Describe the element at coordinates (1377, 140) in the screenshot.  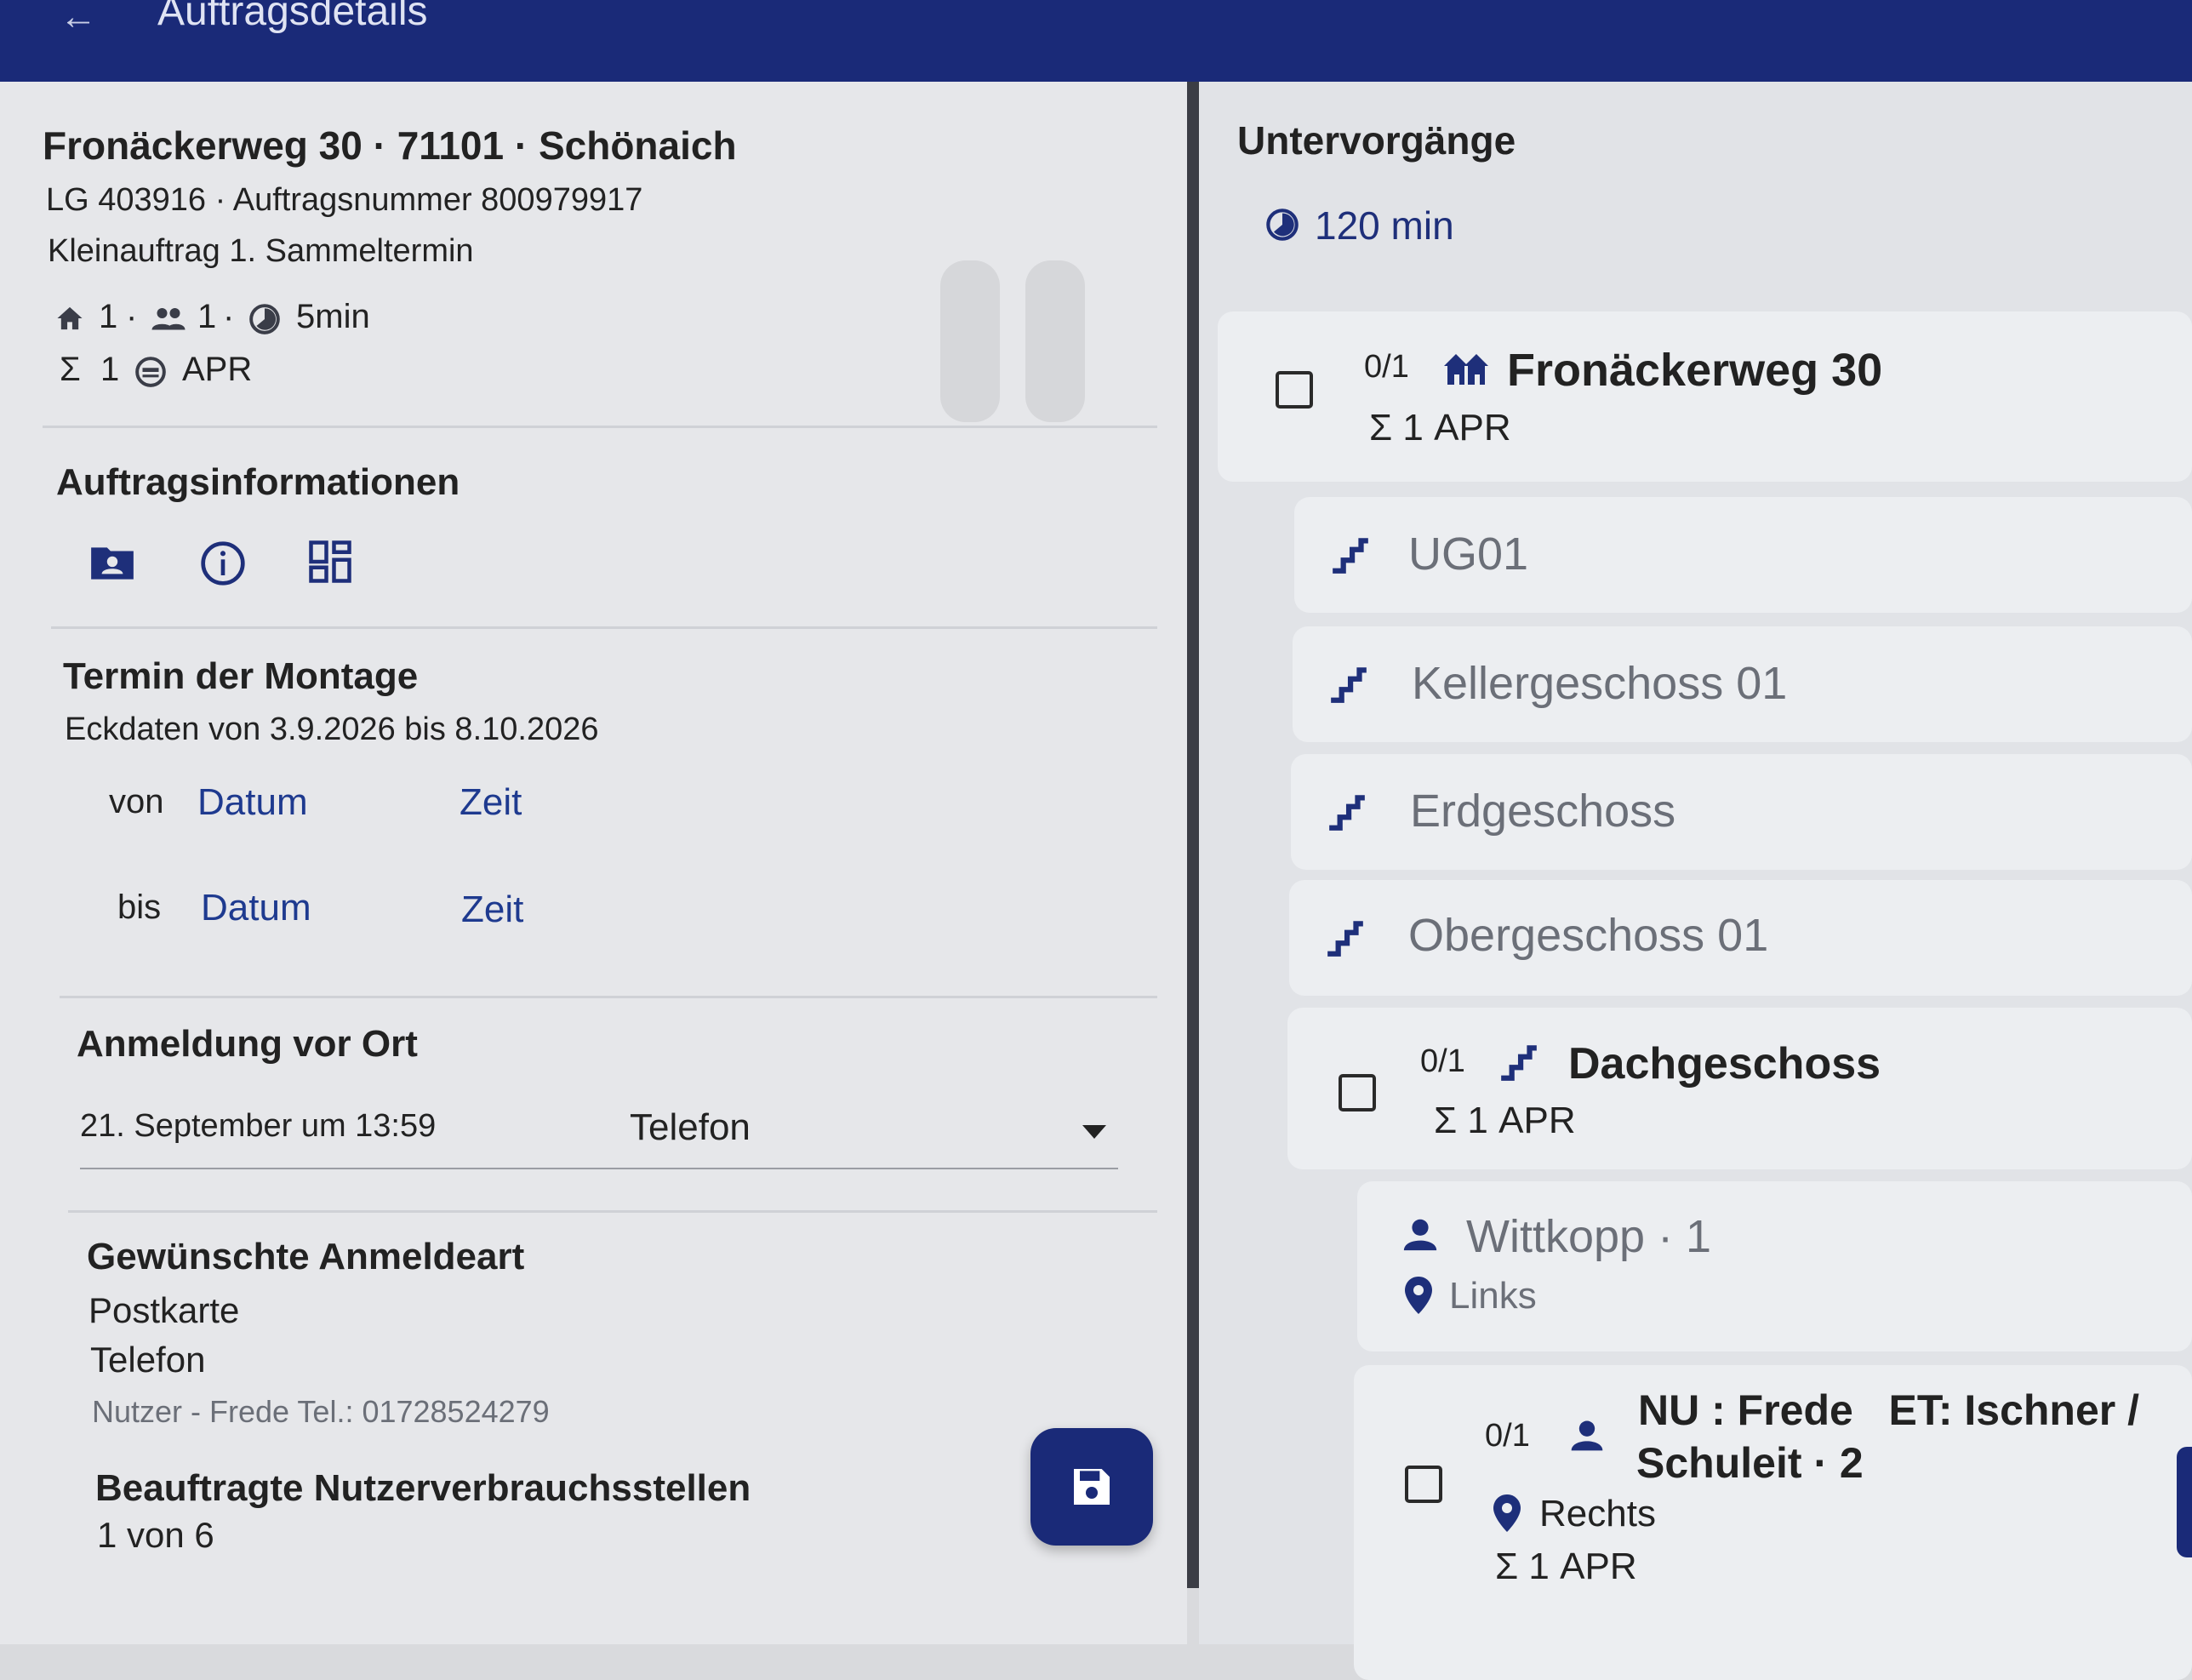
I see `untervorgaenge-heading: Untervorgänge` at that location.